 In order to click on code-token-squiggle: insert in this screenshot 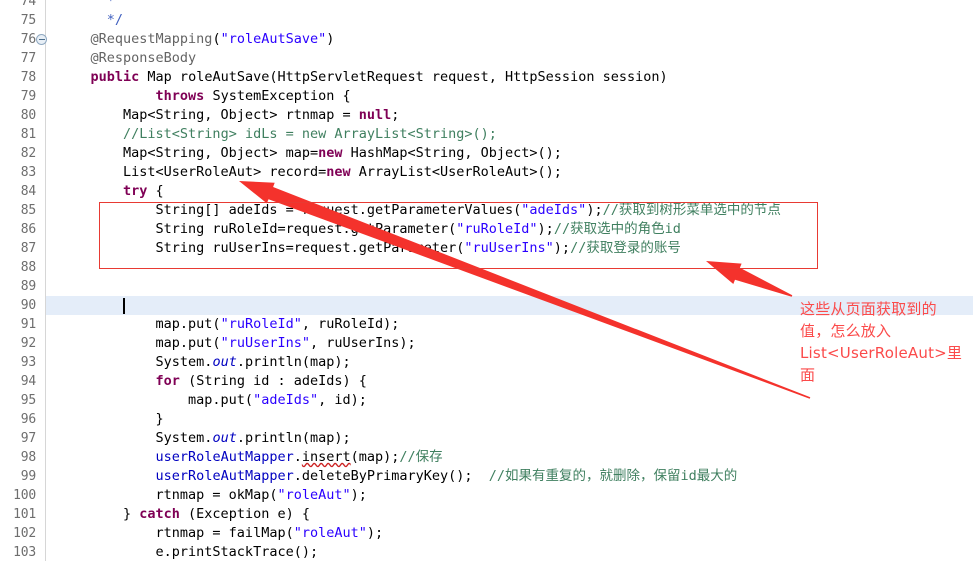, I will do `click(326, 457)`.